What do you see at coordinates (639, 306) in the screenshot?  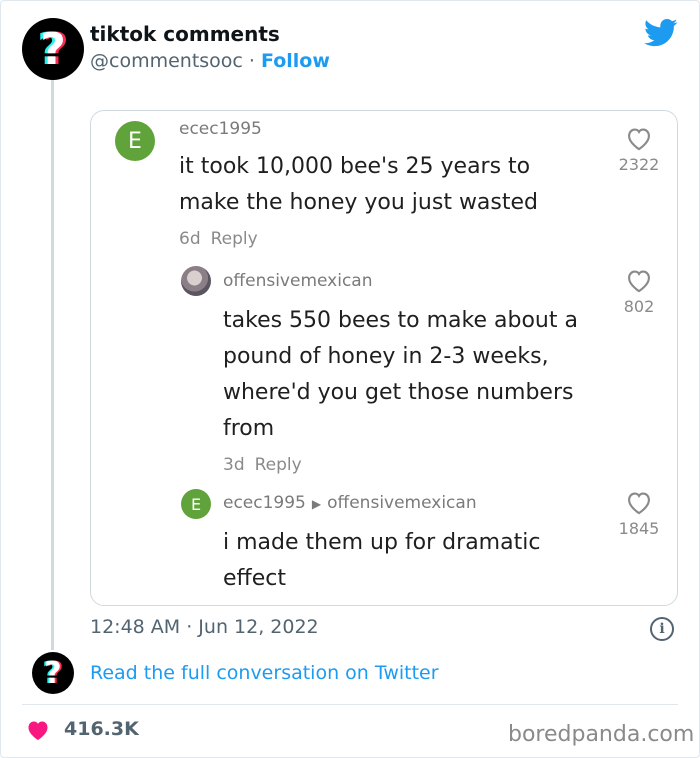 I see `like-count: 802` at bounding box center [639, 306].